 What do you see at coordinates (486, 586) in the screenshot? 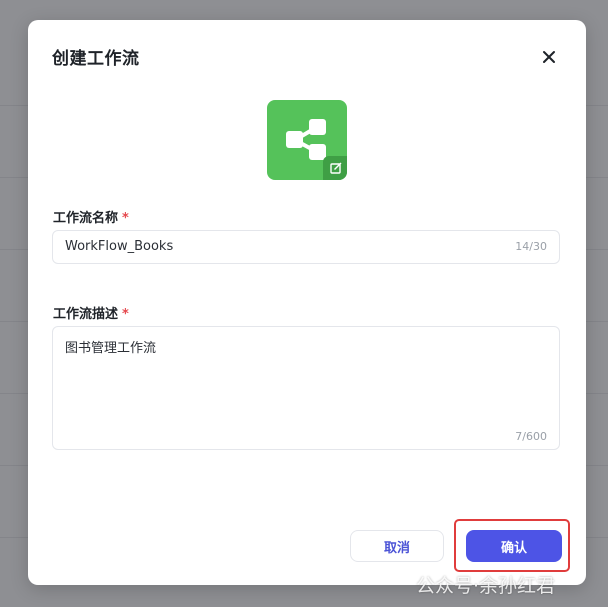
I see `watermark-text: 公众号·余孙红君` at bounding box center [486, 586].